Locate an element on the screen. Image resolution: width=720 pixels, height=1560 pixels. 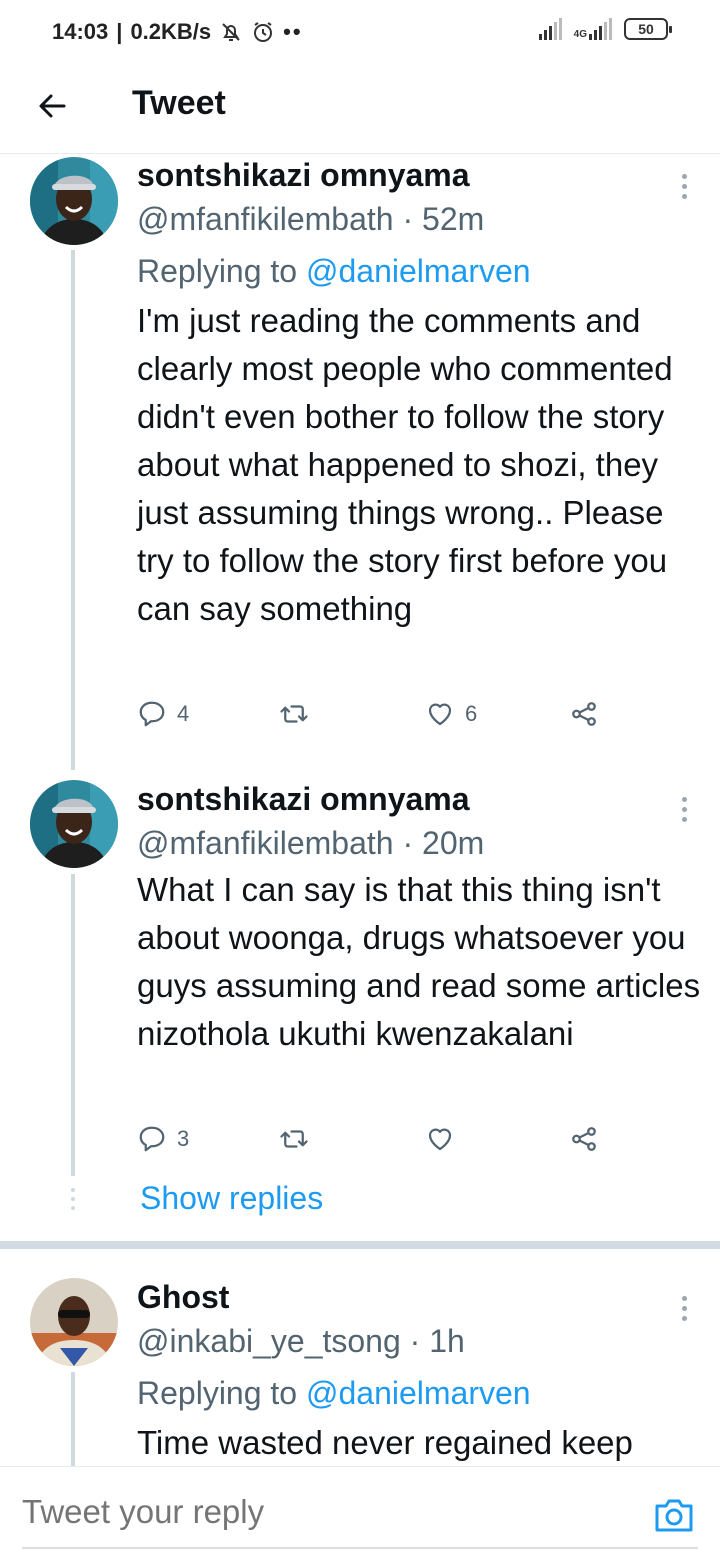
author-handle: @mfanfikilembath · 52m is located at coordinates (311, 219).